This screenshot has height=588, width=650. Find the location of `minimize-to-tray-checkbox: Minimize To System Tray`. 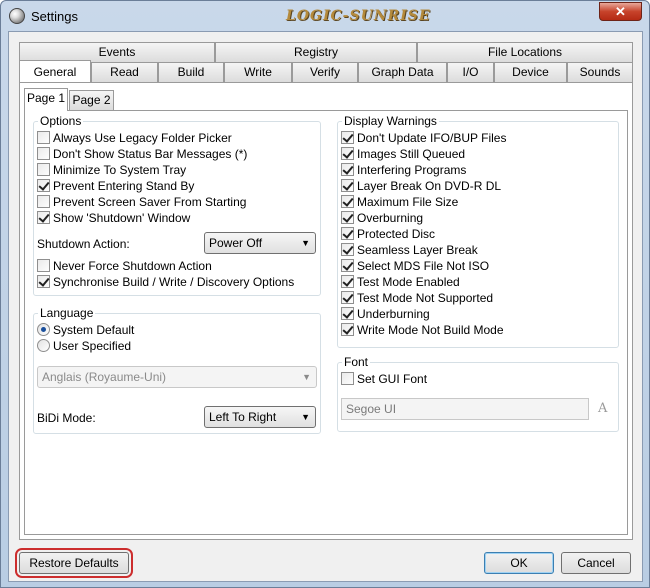

minimize-to-tray-checkbox: Minimize To System Tray is located at coordinates (111, 170).